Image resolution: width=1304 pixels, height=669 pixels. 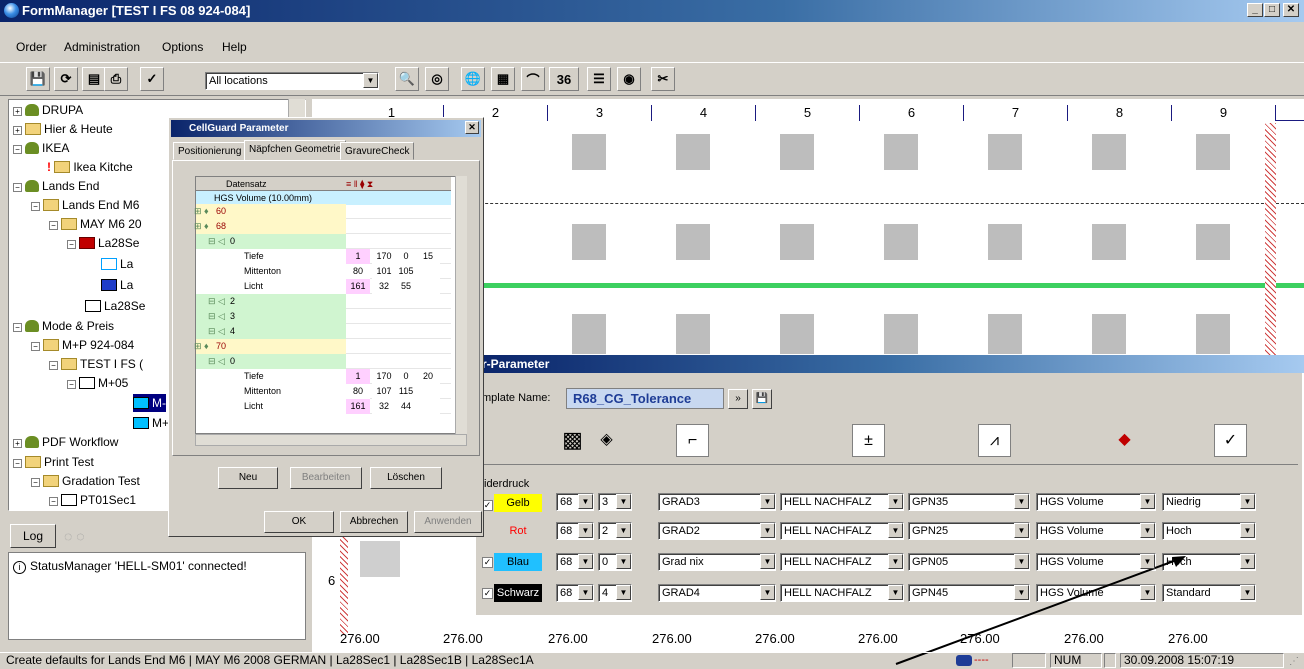 What do you see at coordinates (53, 462) in the screenshot?
I see `tree-item-print-test: − Print Test` at bounding box center [53, 462].